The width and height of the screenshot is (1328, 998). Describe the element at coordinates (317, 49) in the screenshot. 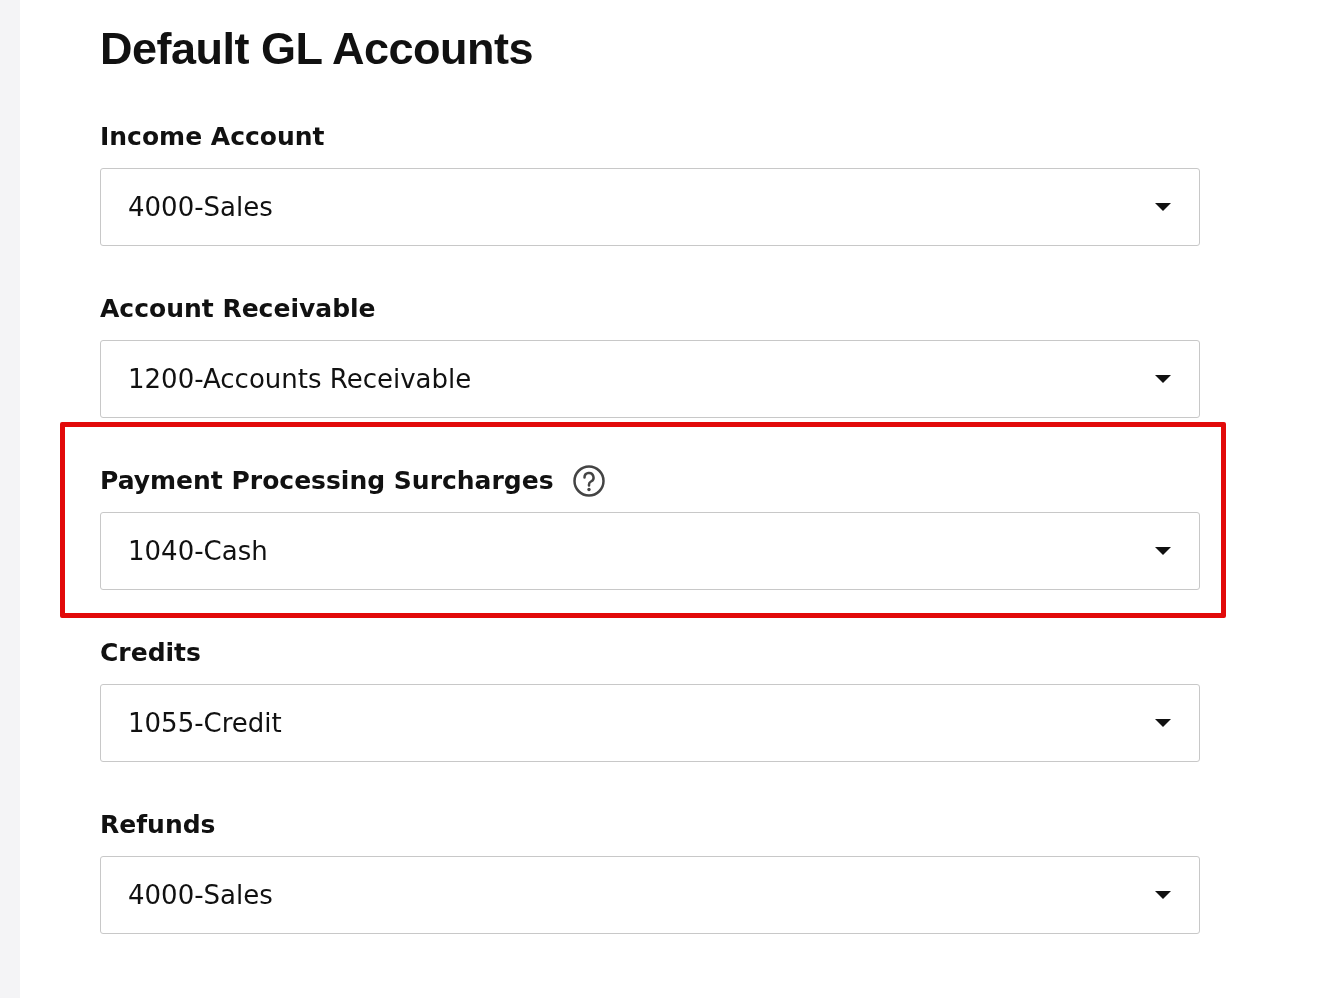

I see `page-title: Default GL Accounts` at that location.